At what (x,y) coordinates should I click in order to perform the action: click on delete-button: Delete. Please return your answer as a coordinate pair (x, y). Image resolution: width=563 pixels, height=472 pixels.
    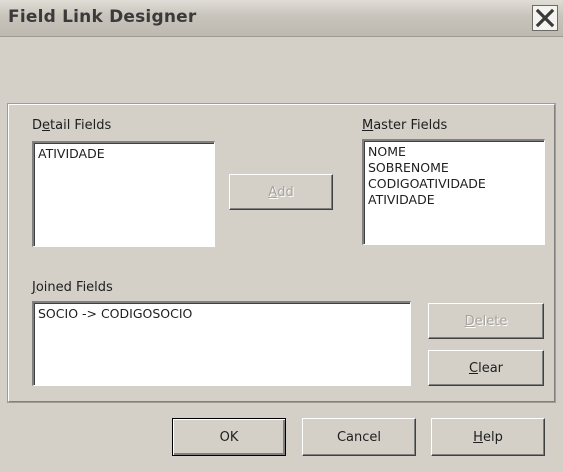
    Looking at the image, I should click on (486, 321).